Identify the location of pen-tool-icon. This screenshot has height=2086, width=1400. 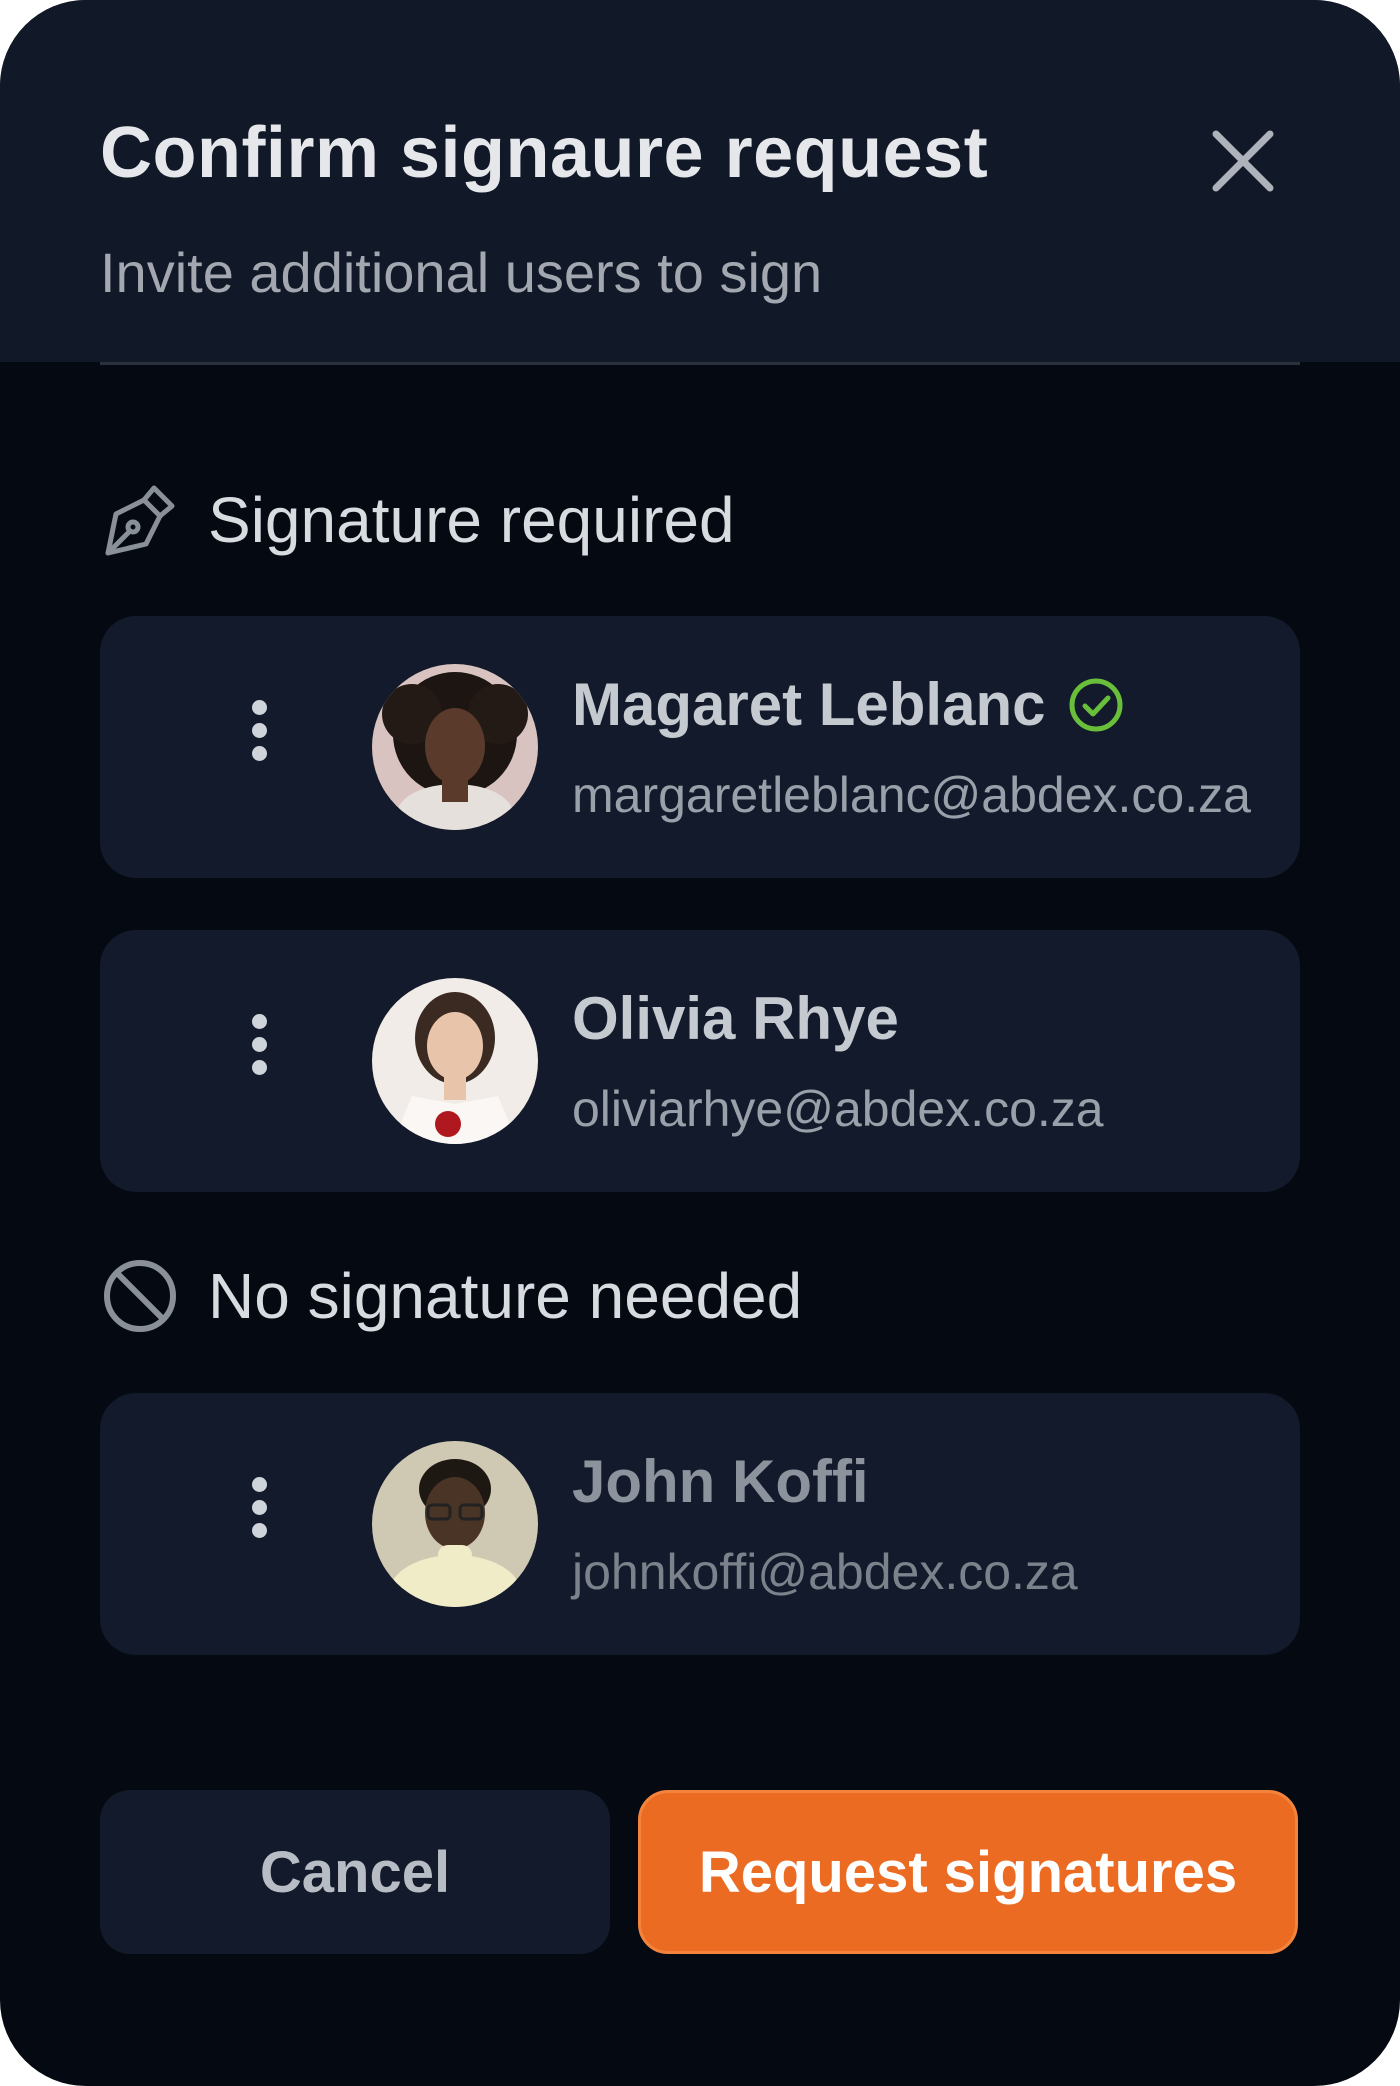
(140, 520).